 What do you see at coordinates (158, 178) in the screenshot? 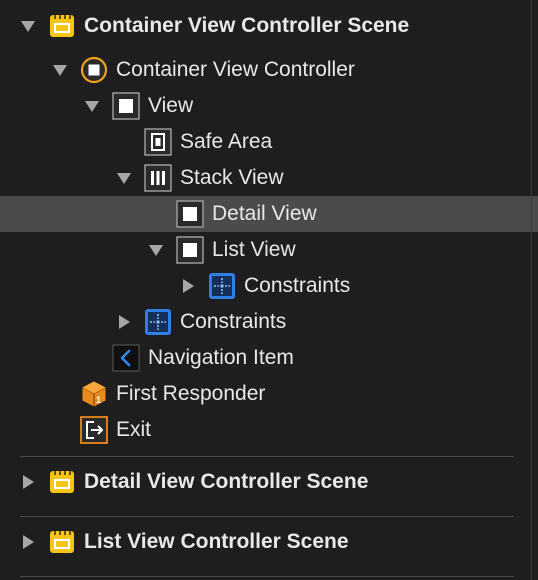
I see `stack-view-icon` at bounding box center [158, 178].